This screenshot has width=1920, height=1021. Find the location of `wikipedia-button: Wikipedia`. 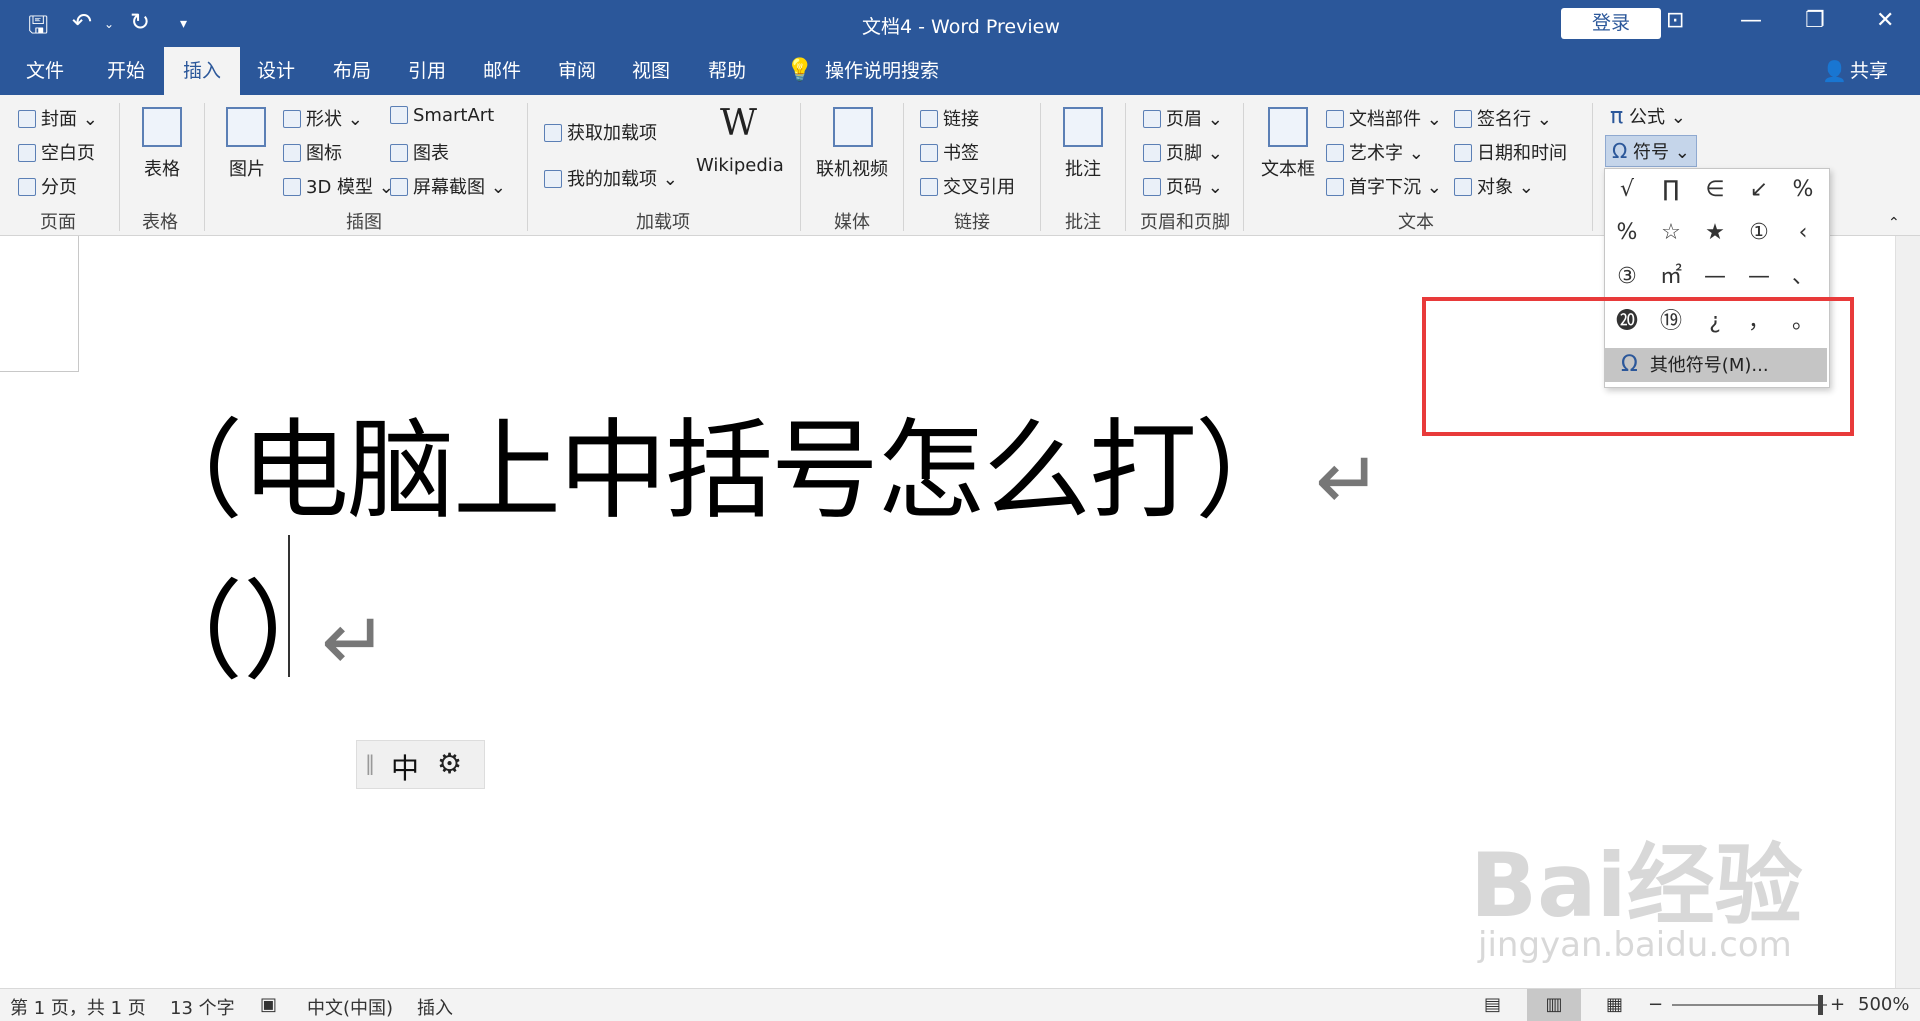

wikipedia-button: Wikipedia is located at coordinates (740, 165).